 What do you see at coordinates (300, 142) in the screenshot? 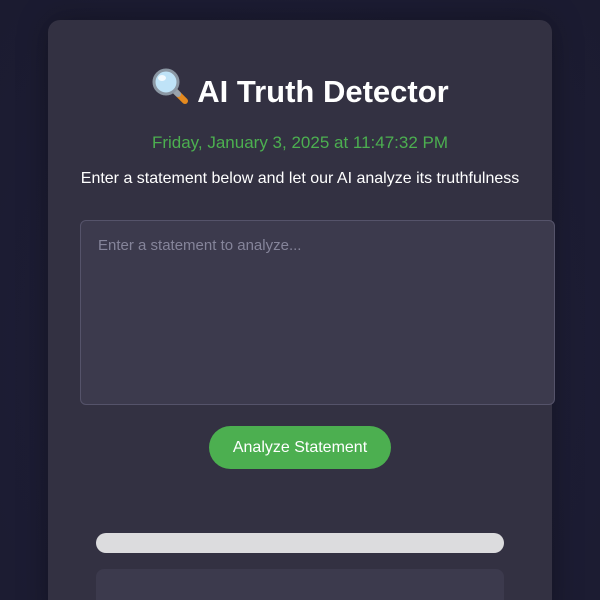
I see `current-datetime: Friday, January 3, 2025 at 11:47:32 PM` at bounding box center [300, 142].